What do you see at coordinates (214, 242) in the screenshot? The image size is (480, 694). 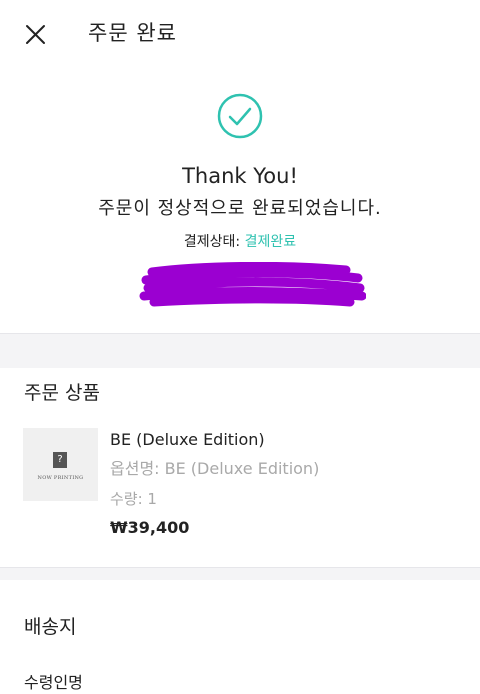 I see `payment-status-label: 결제상태:` at bounding box center [214, 242].